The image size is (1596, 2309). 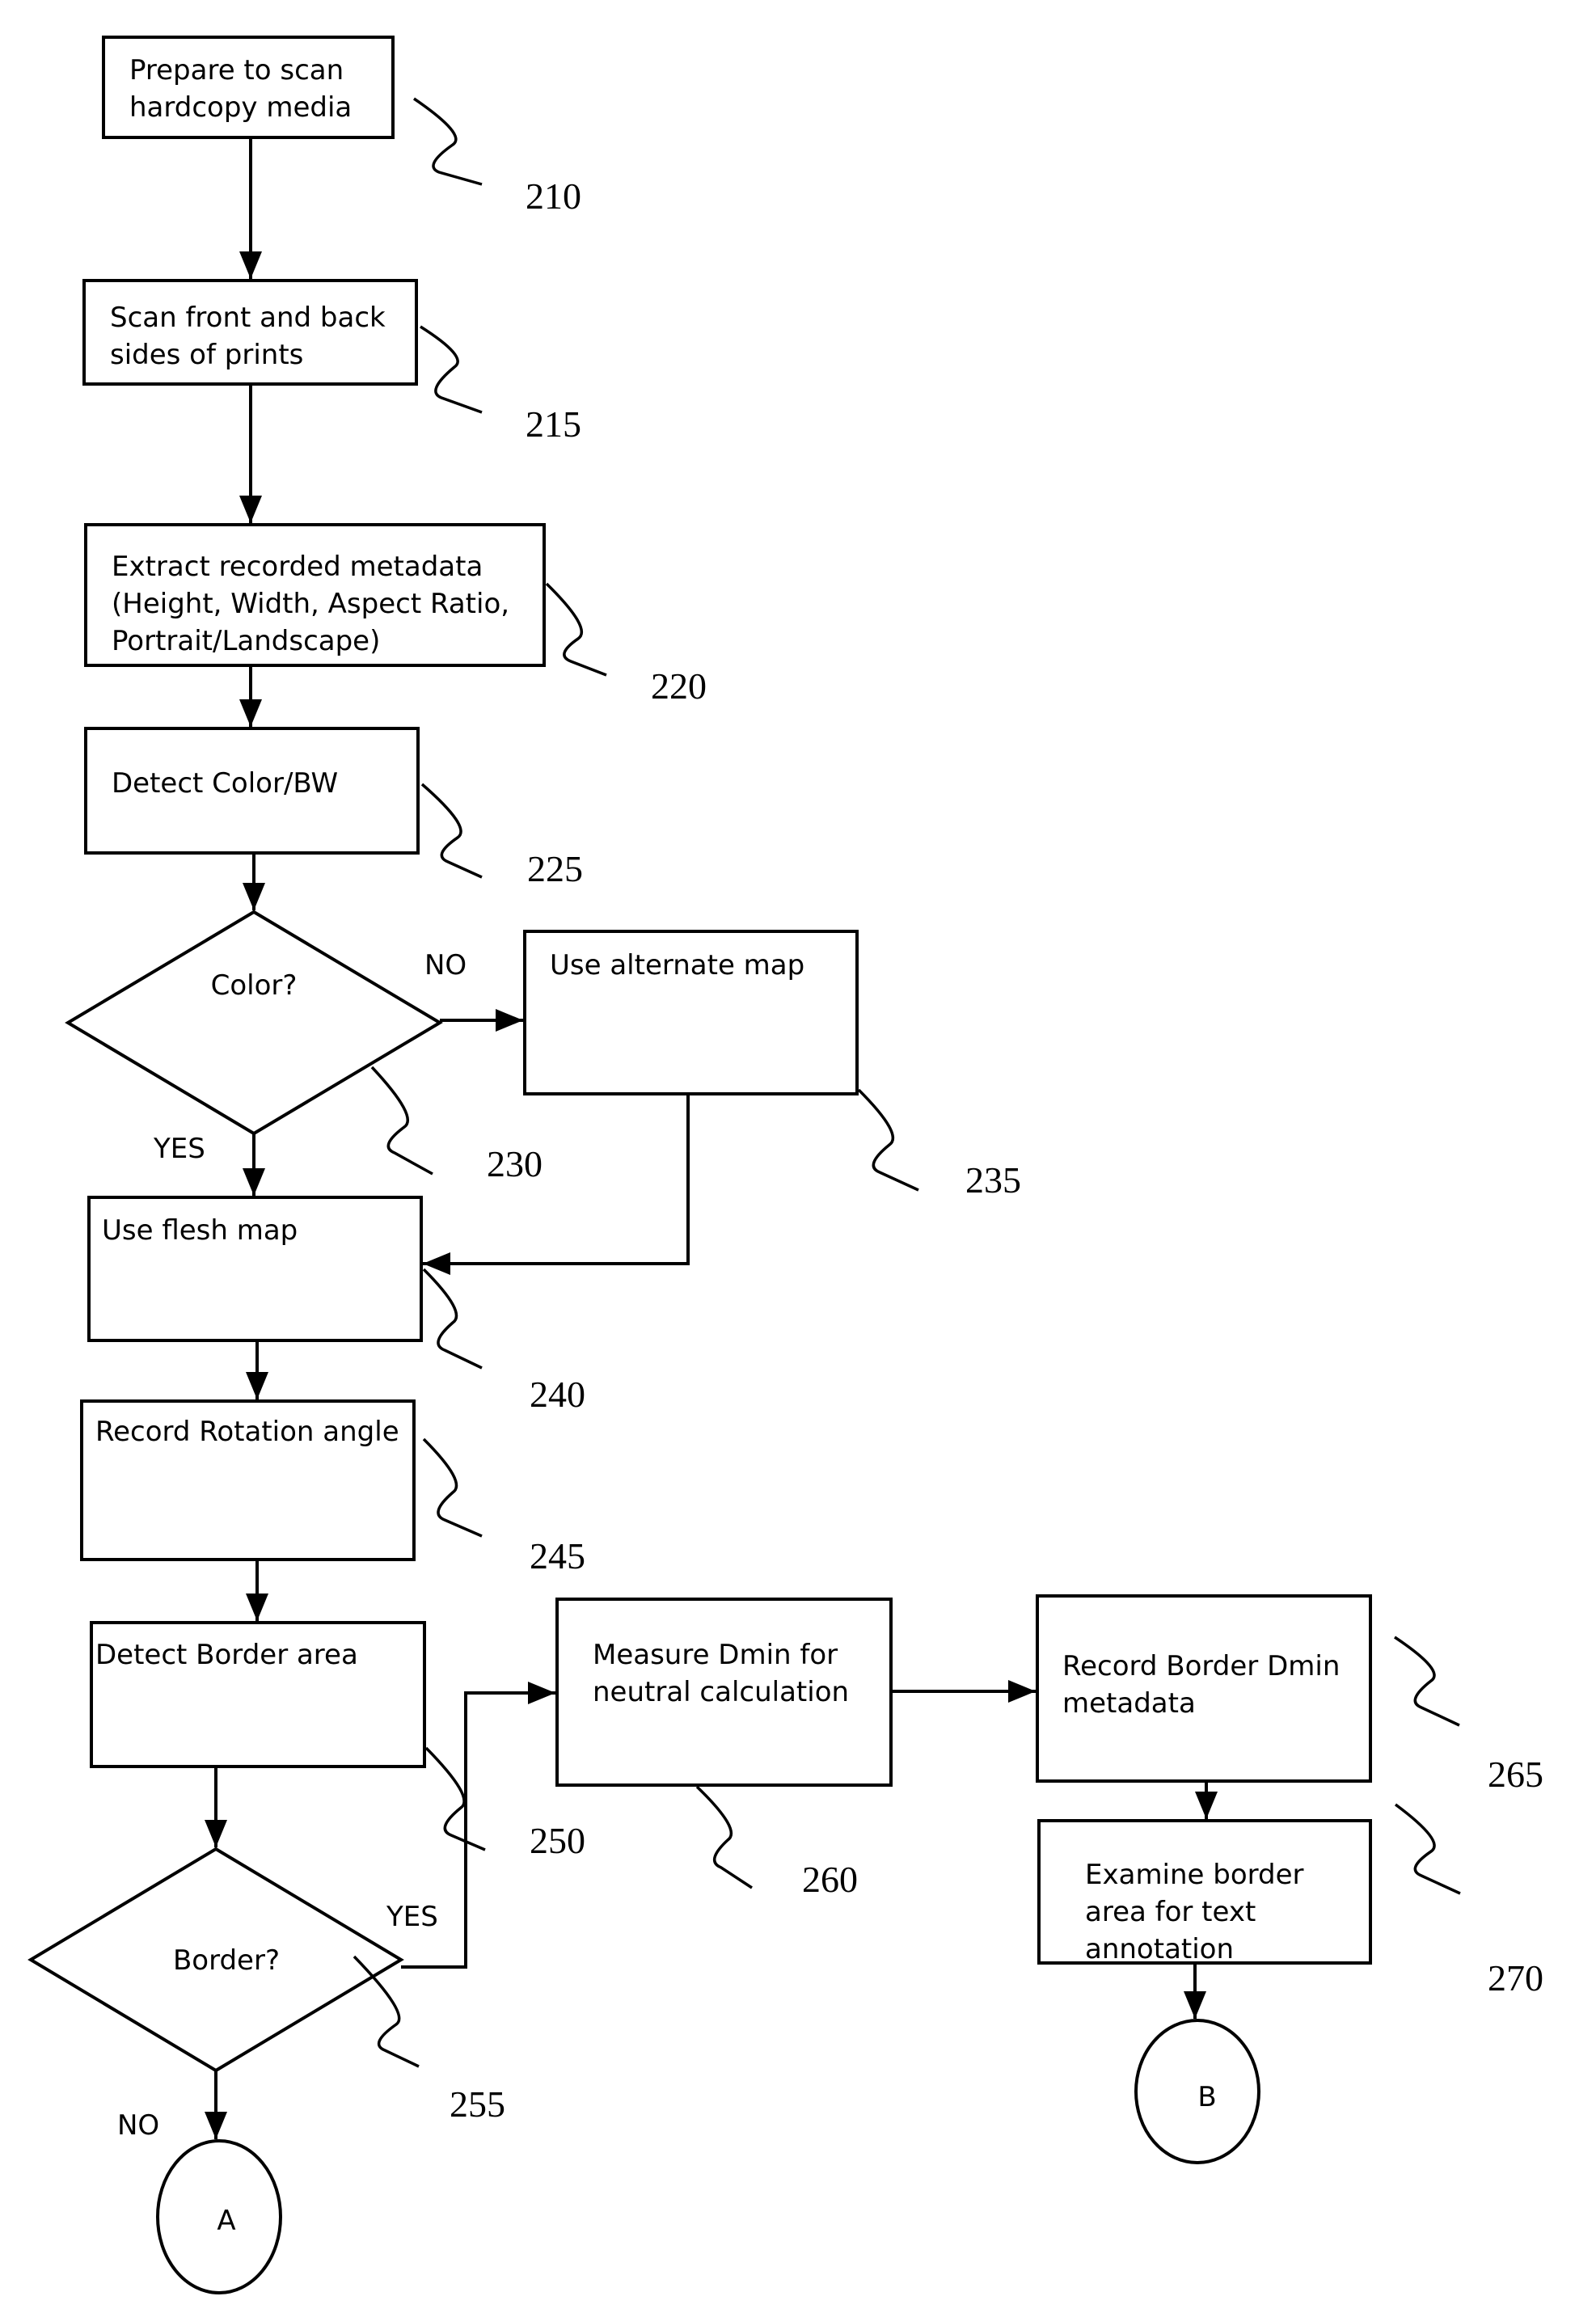 What do you see at coordinates (1204, 1892) in the screenshot?
I see `node-270-process: Examine border area for text annotation` at bounding box center [1204, 1892].